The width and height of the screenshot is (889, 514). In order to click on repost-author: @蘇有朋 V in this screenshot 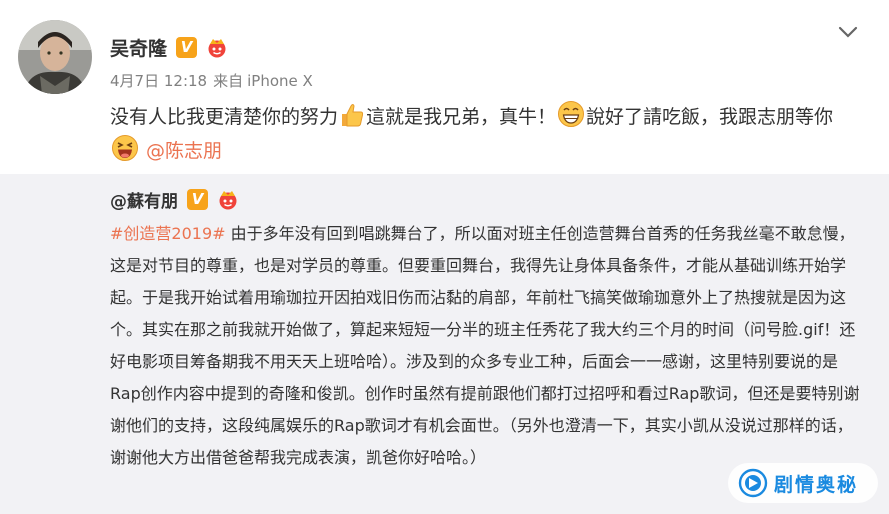, I will do `click(175, 199)`.